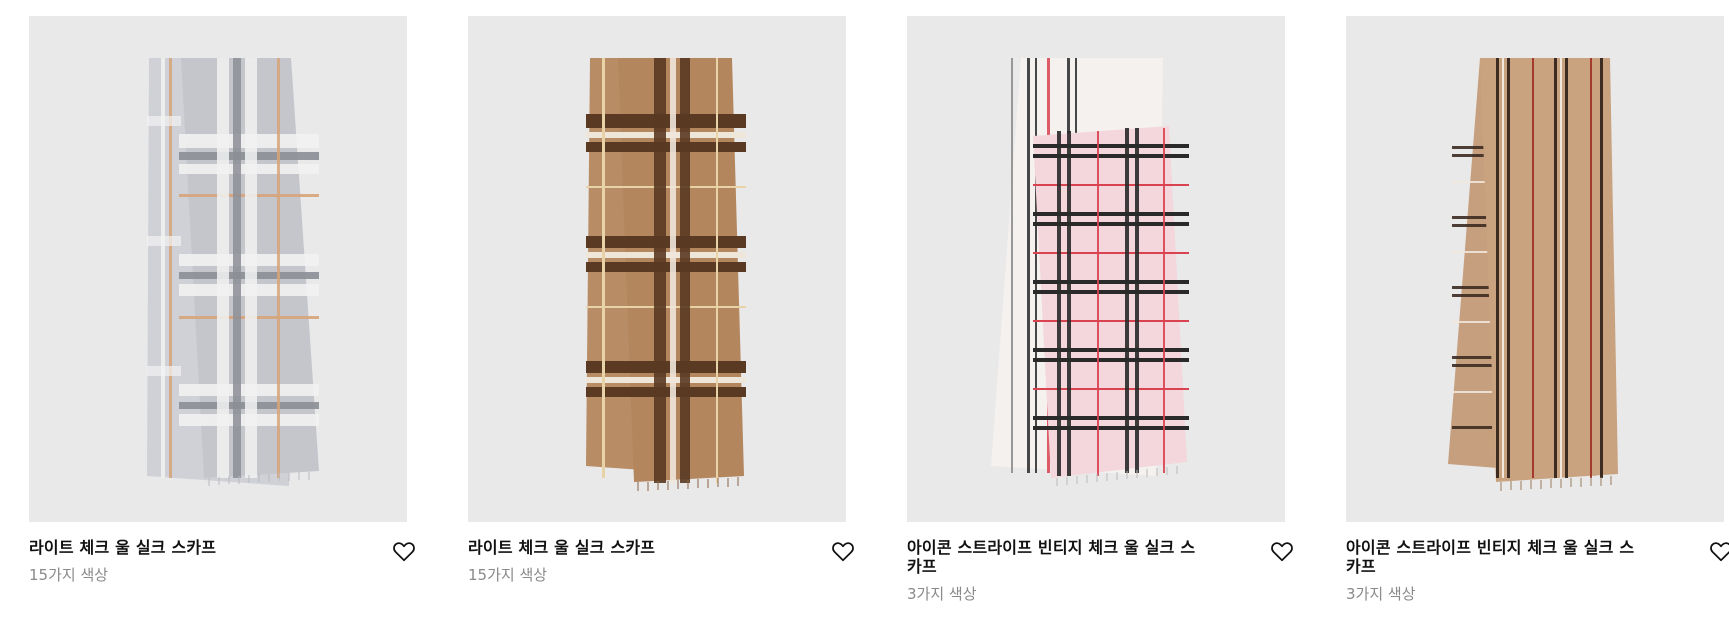 This screenshot has height=617, width=1729. I want to click on scarf-camel-check-image, so click(666, 274).